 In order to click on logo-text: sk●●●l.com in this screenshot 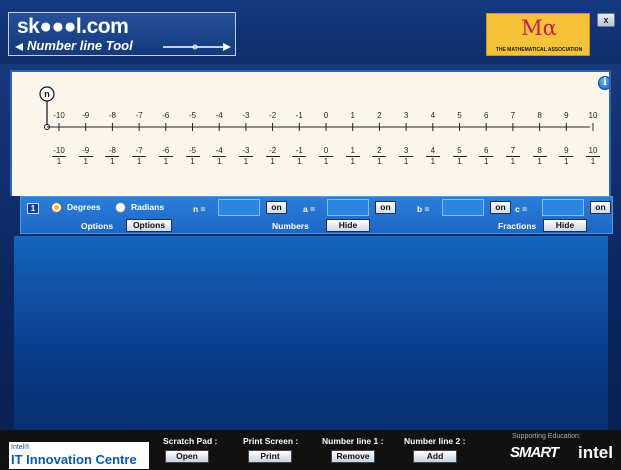, I will do `click(73, 26)`.